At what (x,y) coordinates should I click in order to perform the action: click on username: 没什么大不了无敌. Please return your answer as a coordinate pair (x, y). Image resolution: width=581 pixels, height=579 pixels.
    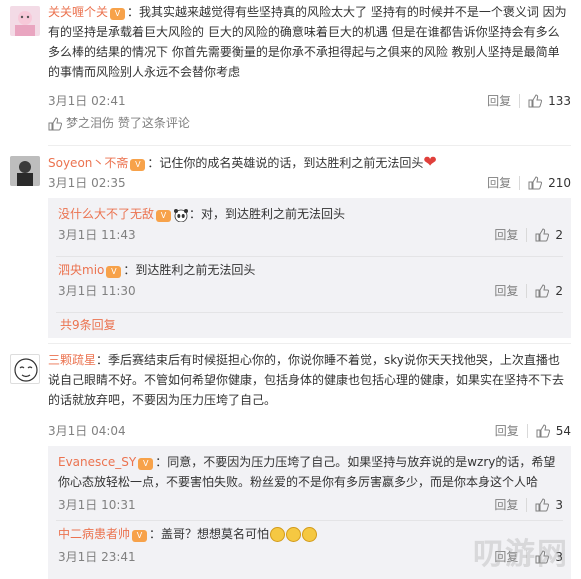
    Looking at the image, I should click on (106, 214).